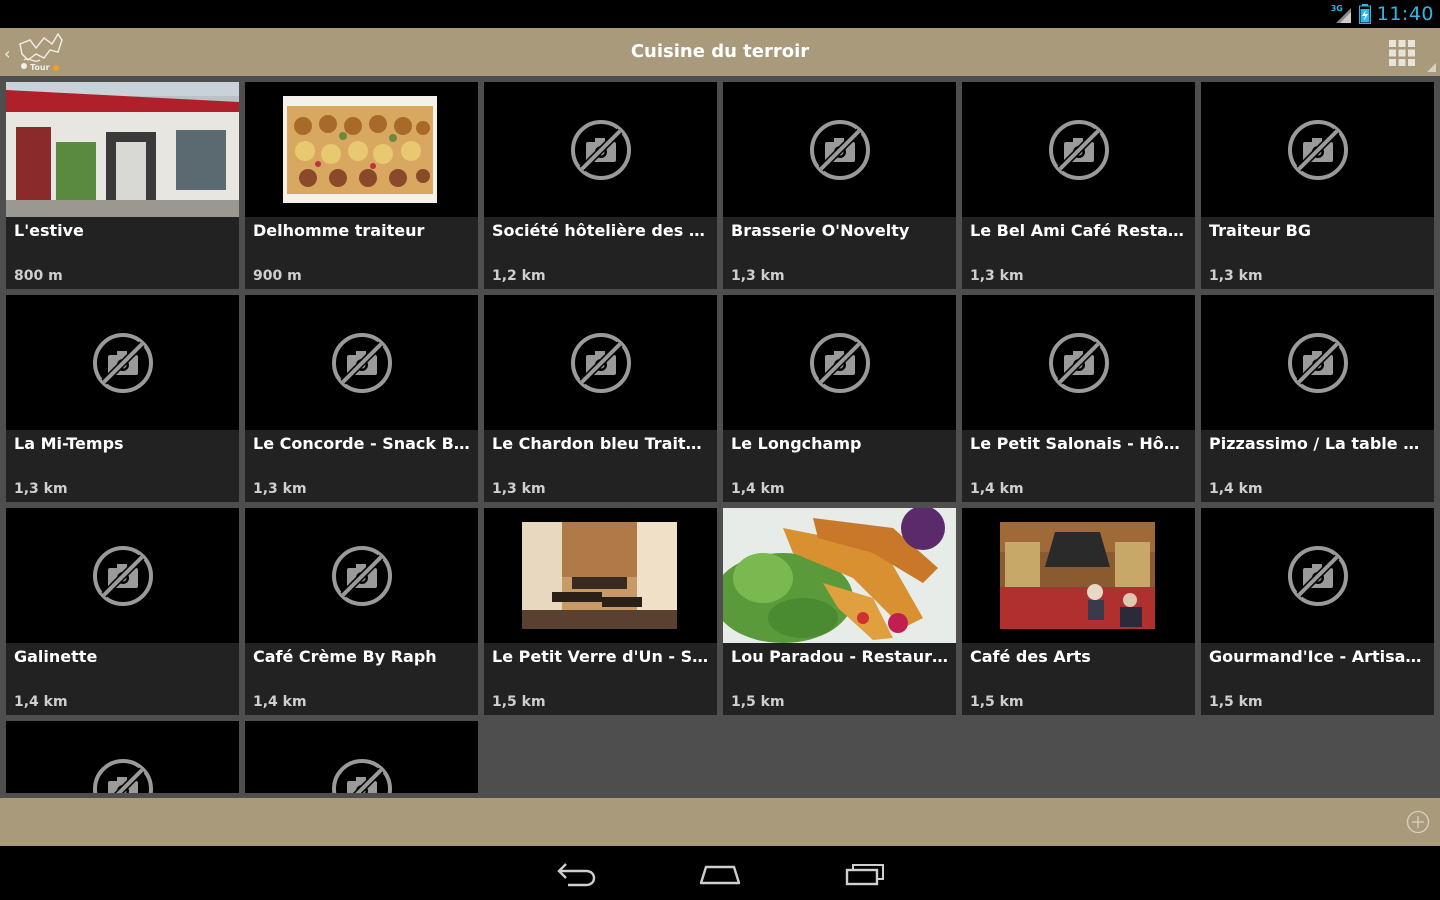 The width and height of the screenshot is (1440, 900). Describe the element at coordinates (865, 873) in the screenshot. I see `nav-recents-icon` at that location.